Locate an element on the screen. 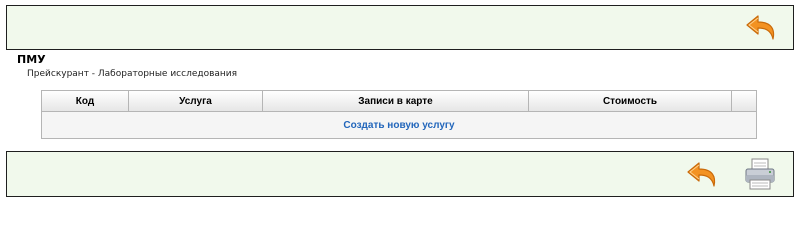 The height and width of the screenshot is (240, 800). column-header-cost: Стоимость is located at coordinates (630, 101).